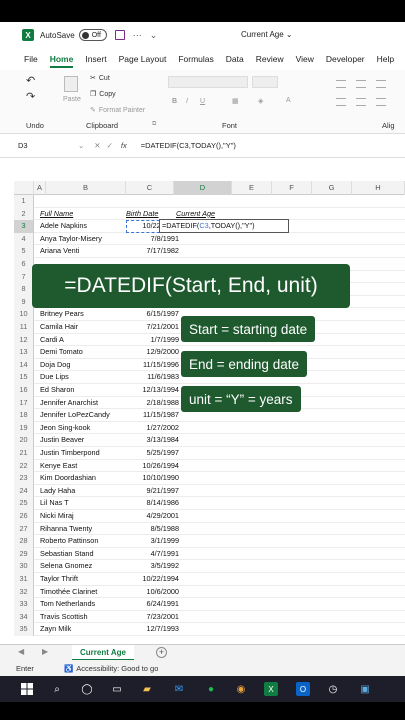 This screenshot has width=405, height=720. What do you see at coordinates (152, 541) in the screenshot?
I see `cell-birth-date: 3/1/1999` at bounding box center [152, 541].